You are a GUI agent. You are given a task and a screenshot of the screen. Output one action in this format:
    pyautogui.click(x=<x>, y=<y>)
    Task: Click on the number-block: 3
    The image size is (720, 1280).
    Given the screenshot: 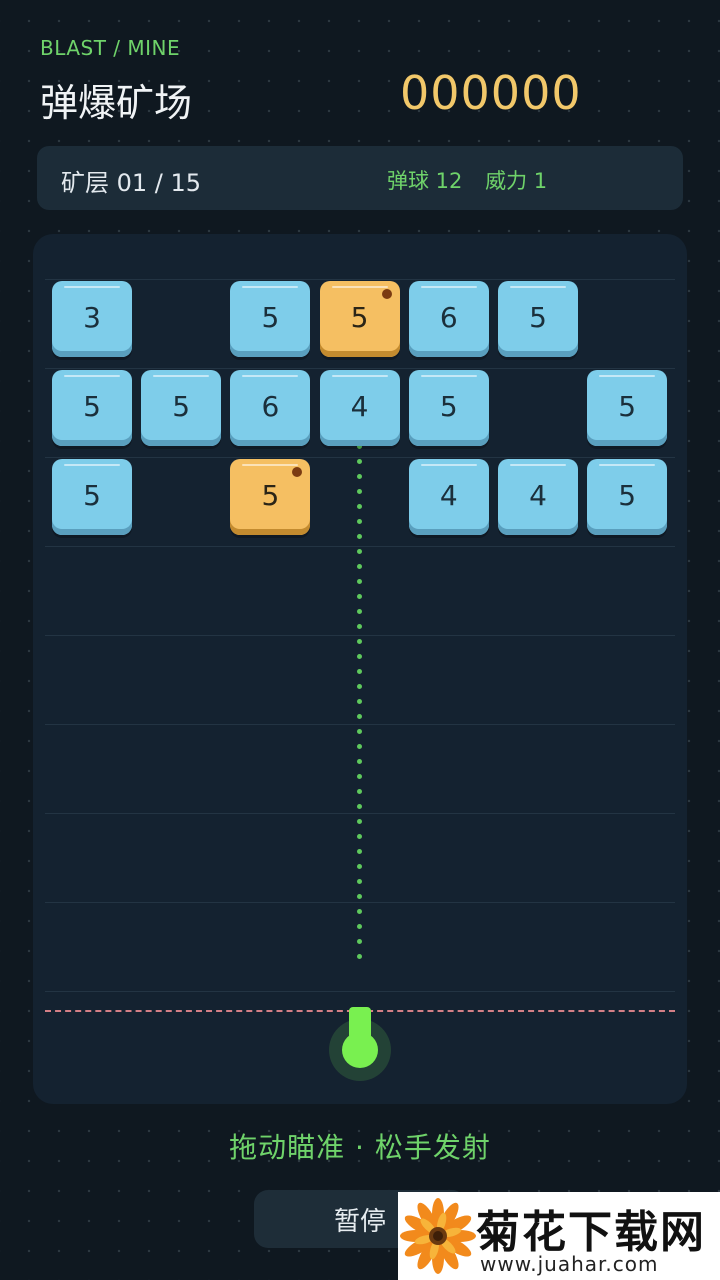 What is the action you would take?
    pyautogui.click(x=92, y=319)
    